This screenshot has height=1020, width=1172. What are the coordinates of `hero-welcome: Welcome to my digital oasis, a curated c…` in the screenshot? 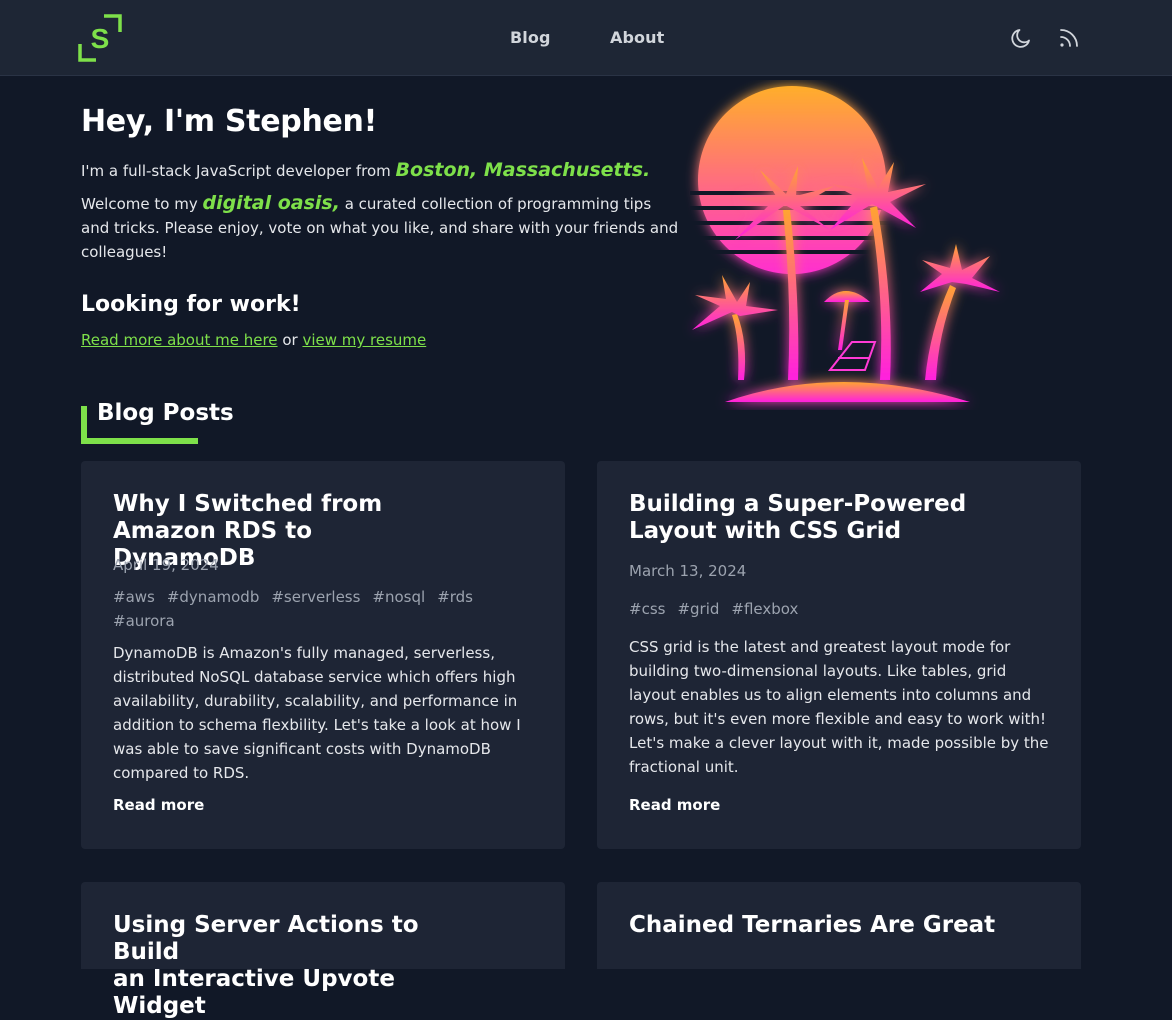 It's located at (381, 227).